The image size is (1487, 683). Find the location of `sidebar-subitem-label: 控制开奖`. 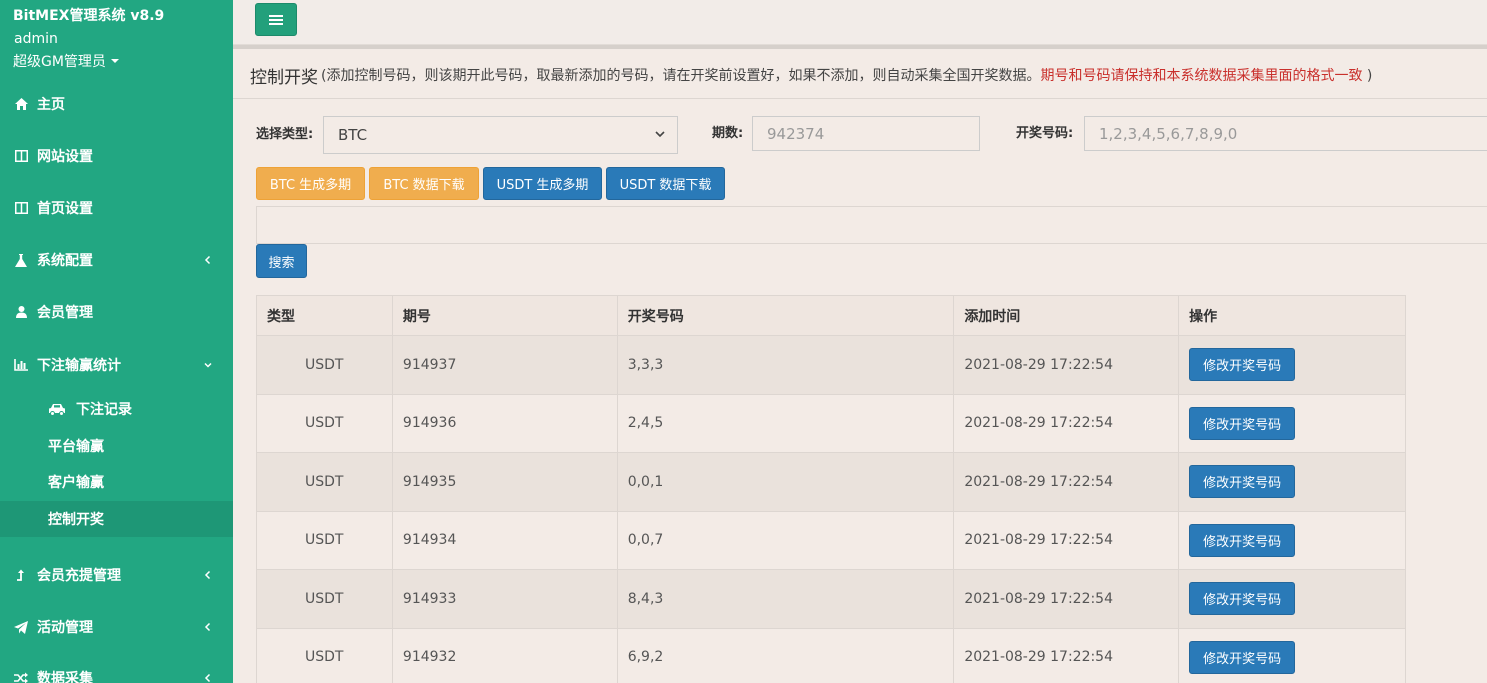

sidebar-subitem-label: 控制开奖 is located at coordinates (76, 520).